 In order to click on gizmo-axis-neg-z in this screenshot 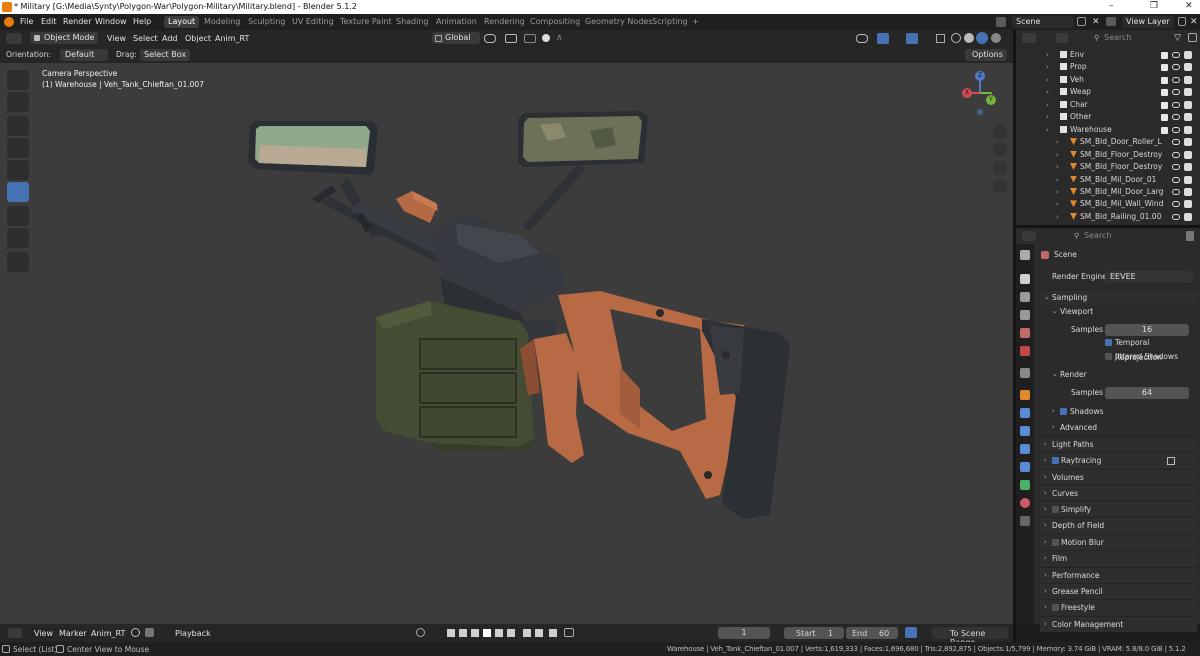, I will do `click(980, 112)`.